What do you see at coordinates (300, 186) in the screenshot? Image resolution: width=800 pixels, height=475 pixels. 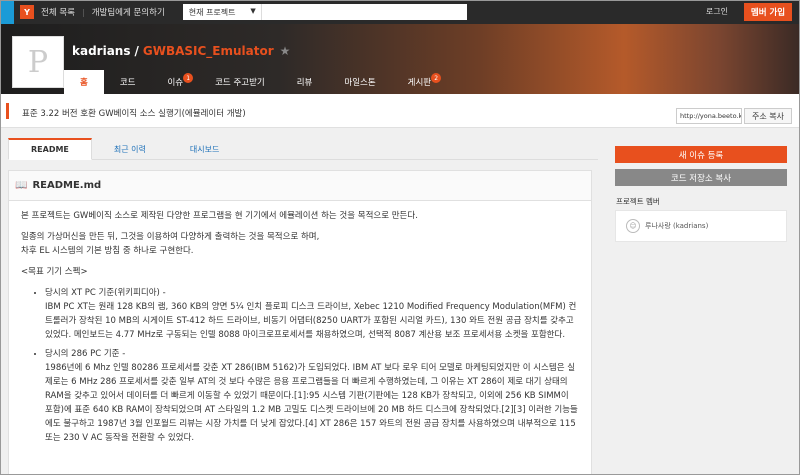 I see `readme-header: 📖 README.md` at bounding box center [300, 186].